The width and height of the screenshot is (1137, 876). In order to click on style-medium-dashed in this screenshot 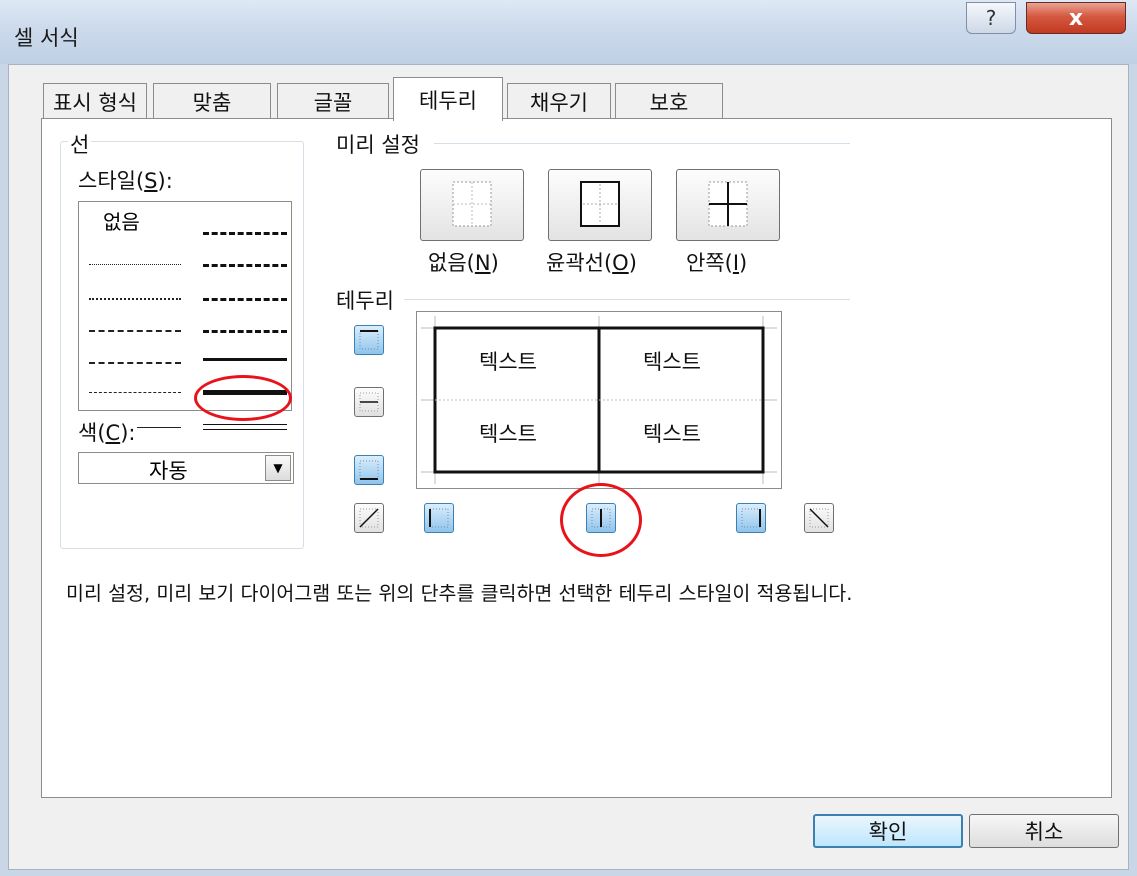, I will do `click(245, 331)`.